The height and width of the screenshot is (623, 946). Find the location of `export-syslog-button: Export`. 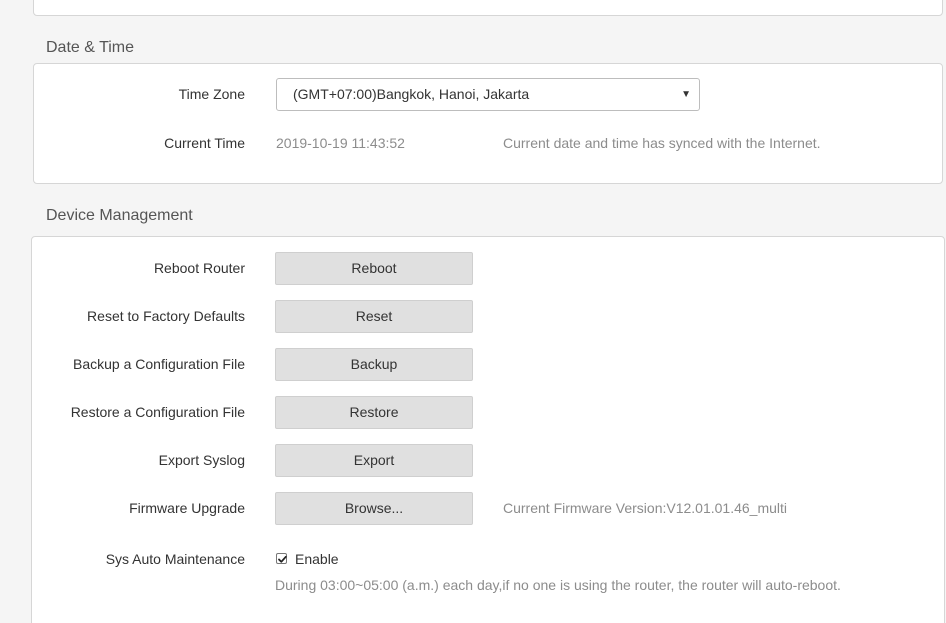

export-syslog-button: Export is located at coordinates (374, 460).